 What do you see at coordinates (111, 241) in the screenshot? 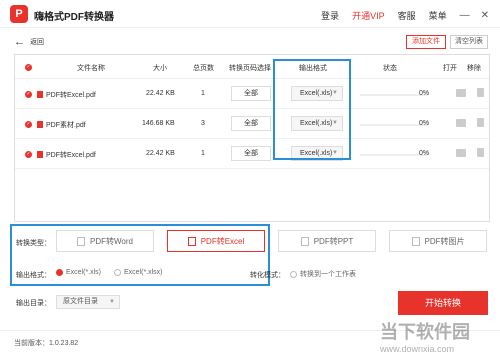
I see `type-label-word: PDF转Word` at bounding box center [111, 241].